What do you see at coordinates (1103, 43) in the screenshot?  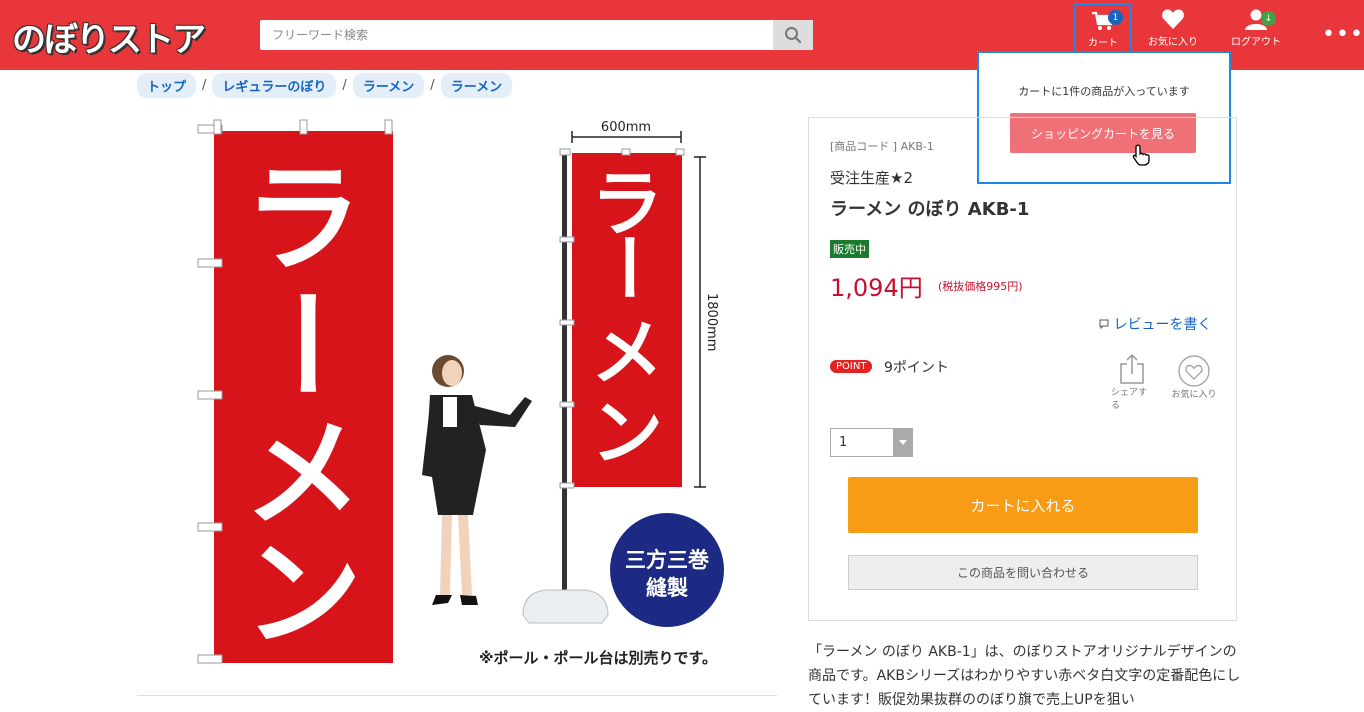 I see `cart-label: カート` at bounding box center [1103, 43].